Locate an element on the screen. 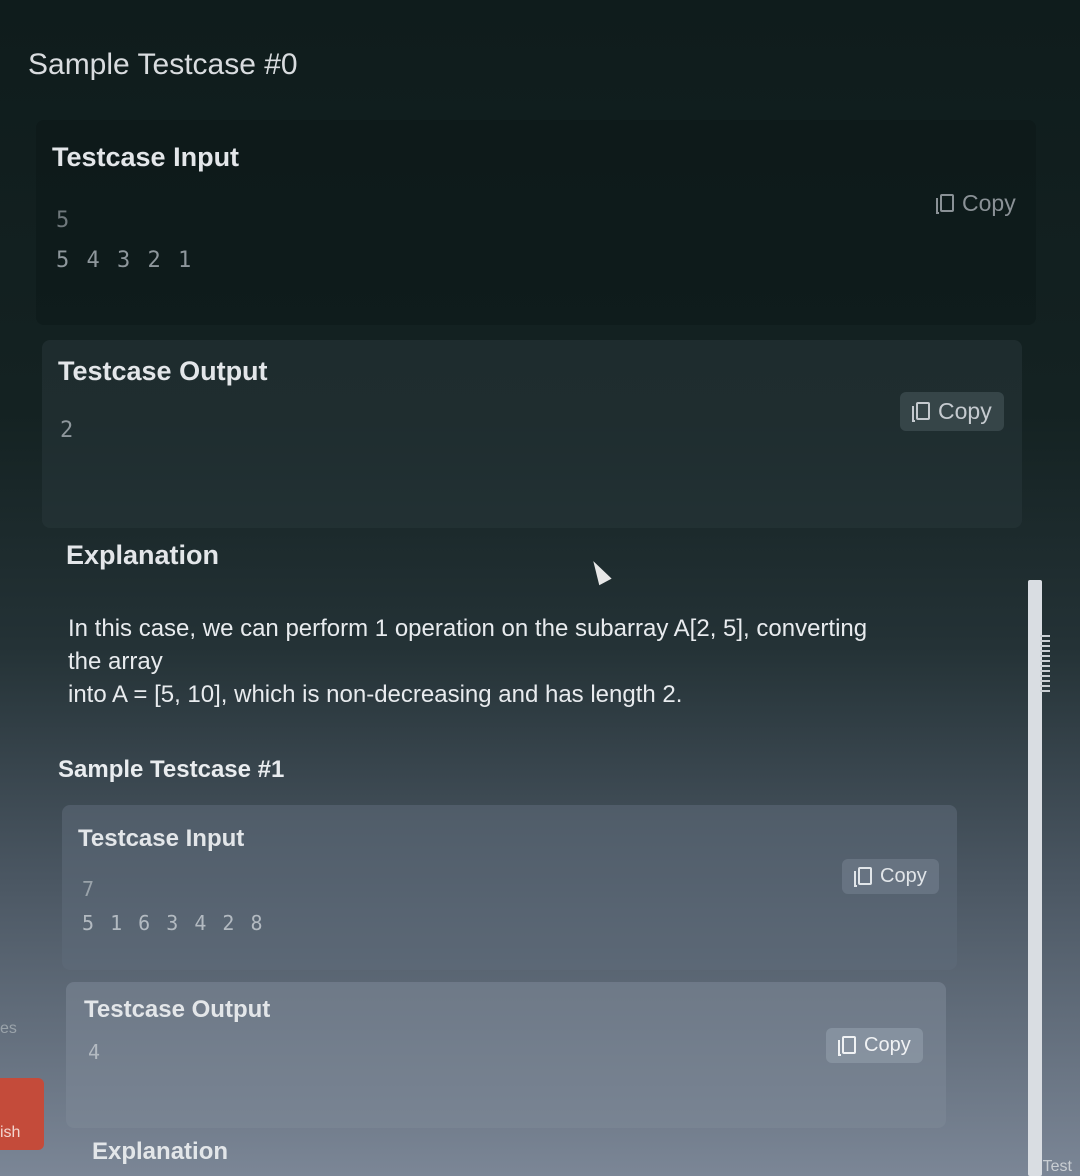 This screenshot has height=1176, width=1080. sample-testcase-0-heading: Sample Testcase #0 is located at coordinates (163, 64).